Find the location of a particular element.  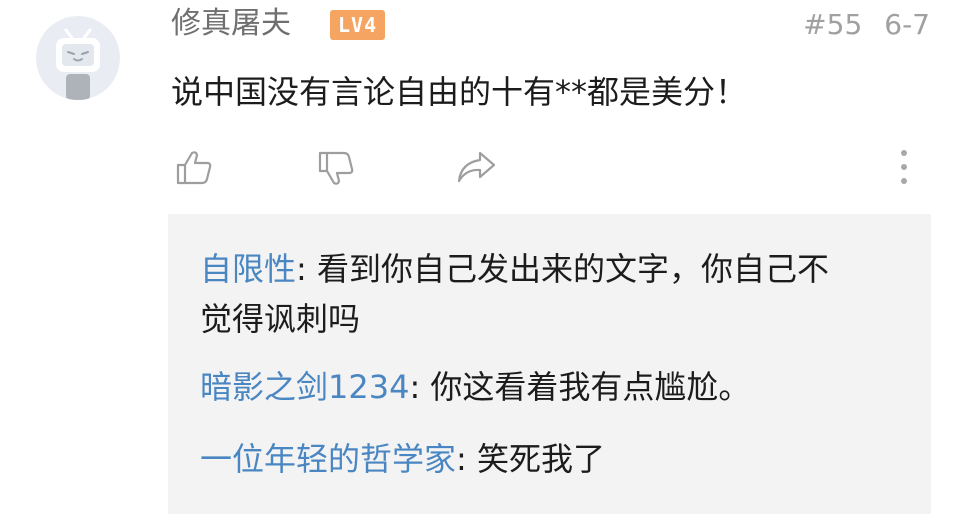

comment-actions is located at coordinates (480, 167).